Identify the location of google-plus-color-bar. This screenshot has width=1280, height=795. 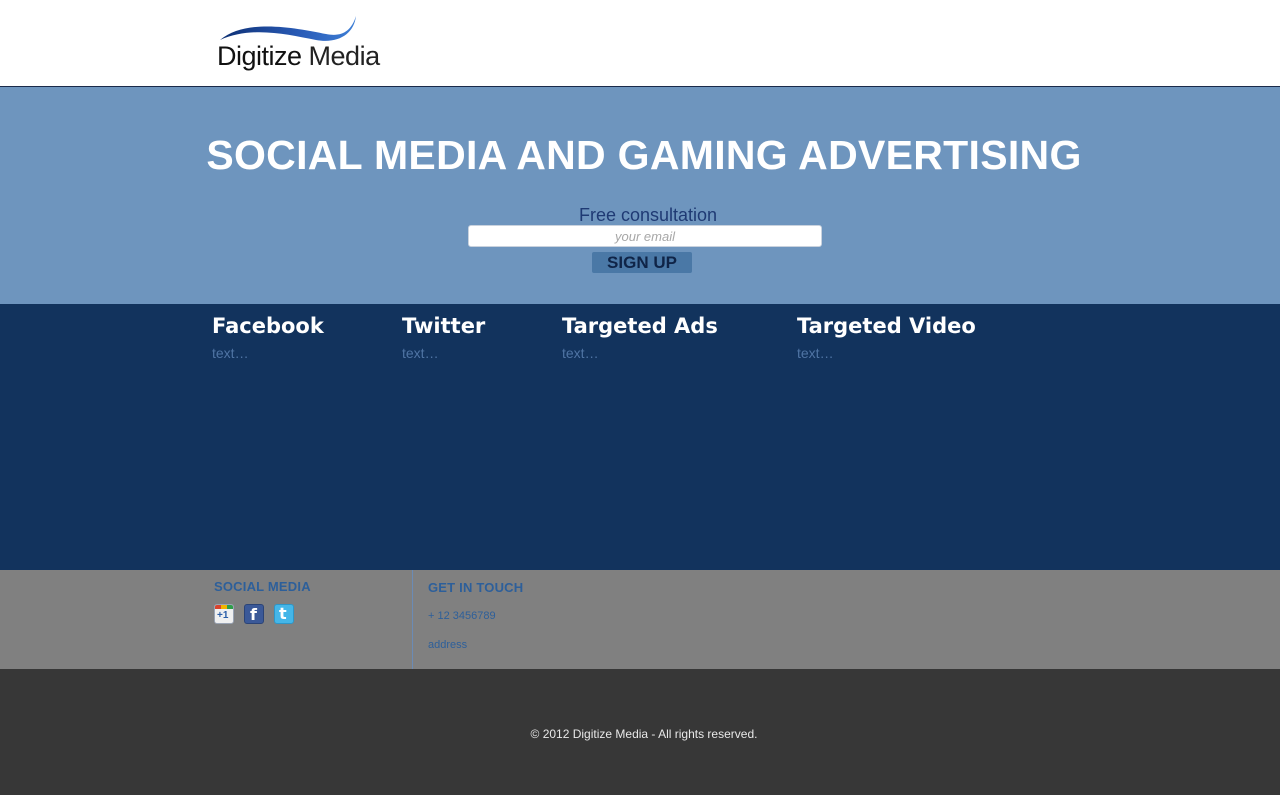
(224, 607).